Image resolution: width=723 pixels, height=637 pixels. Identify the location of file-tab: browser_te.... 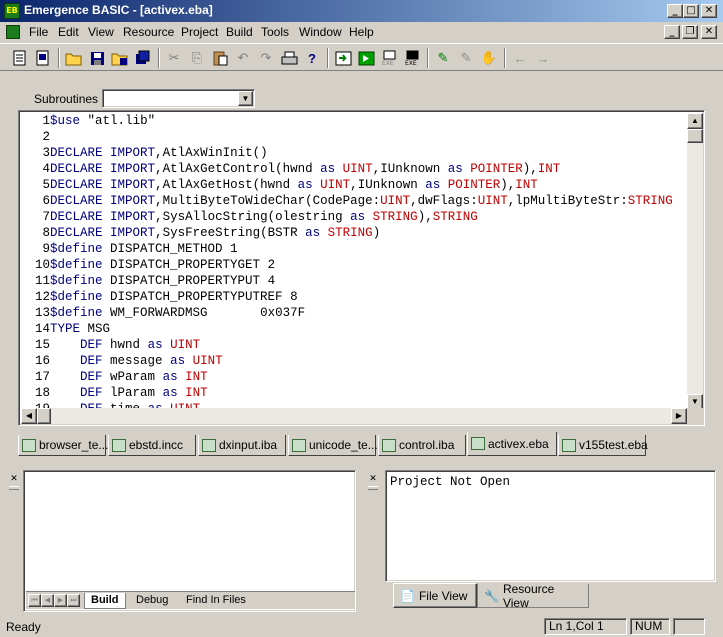
(63, 445).